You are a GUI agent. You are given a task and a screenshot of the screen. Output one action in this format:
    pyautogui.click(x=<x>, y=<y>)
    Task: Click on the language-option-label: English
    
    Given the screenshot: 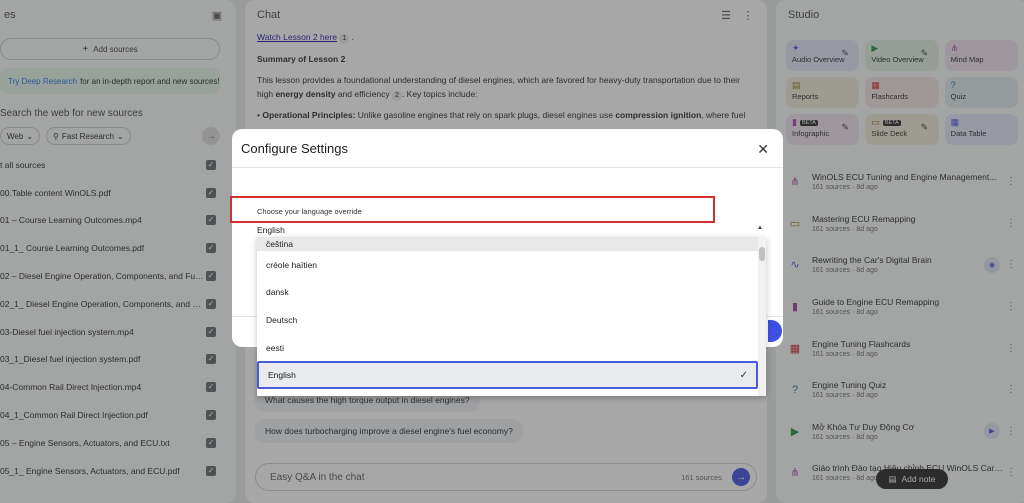 What is the action you would take?
    pyautogui.click(x=282, y=375)
    